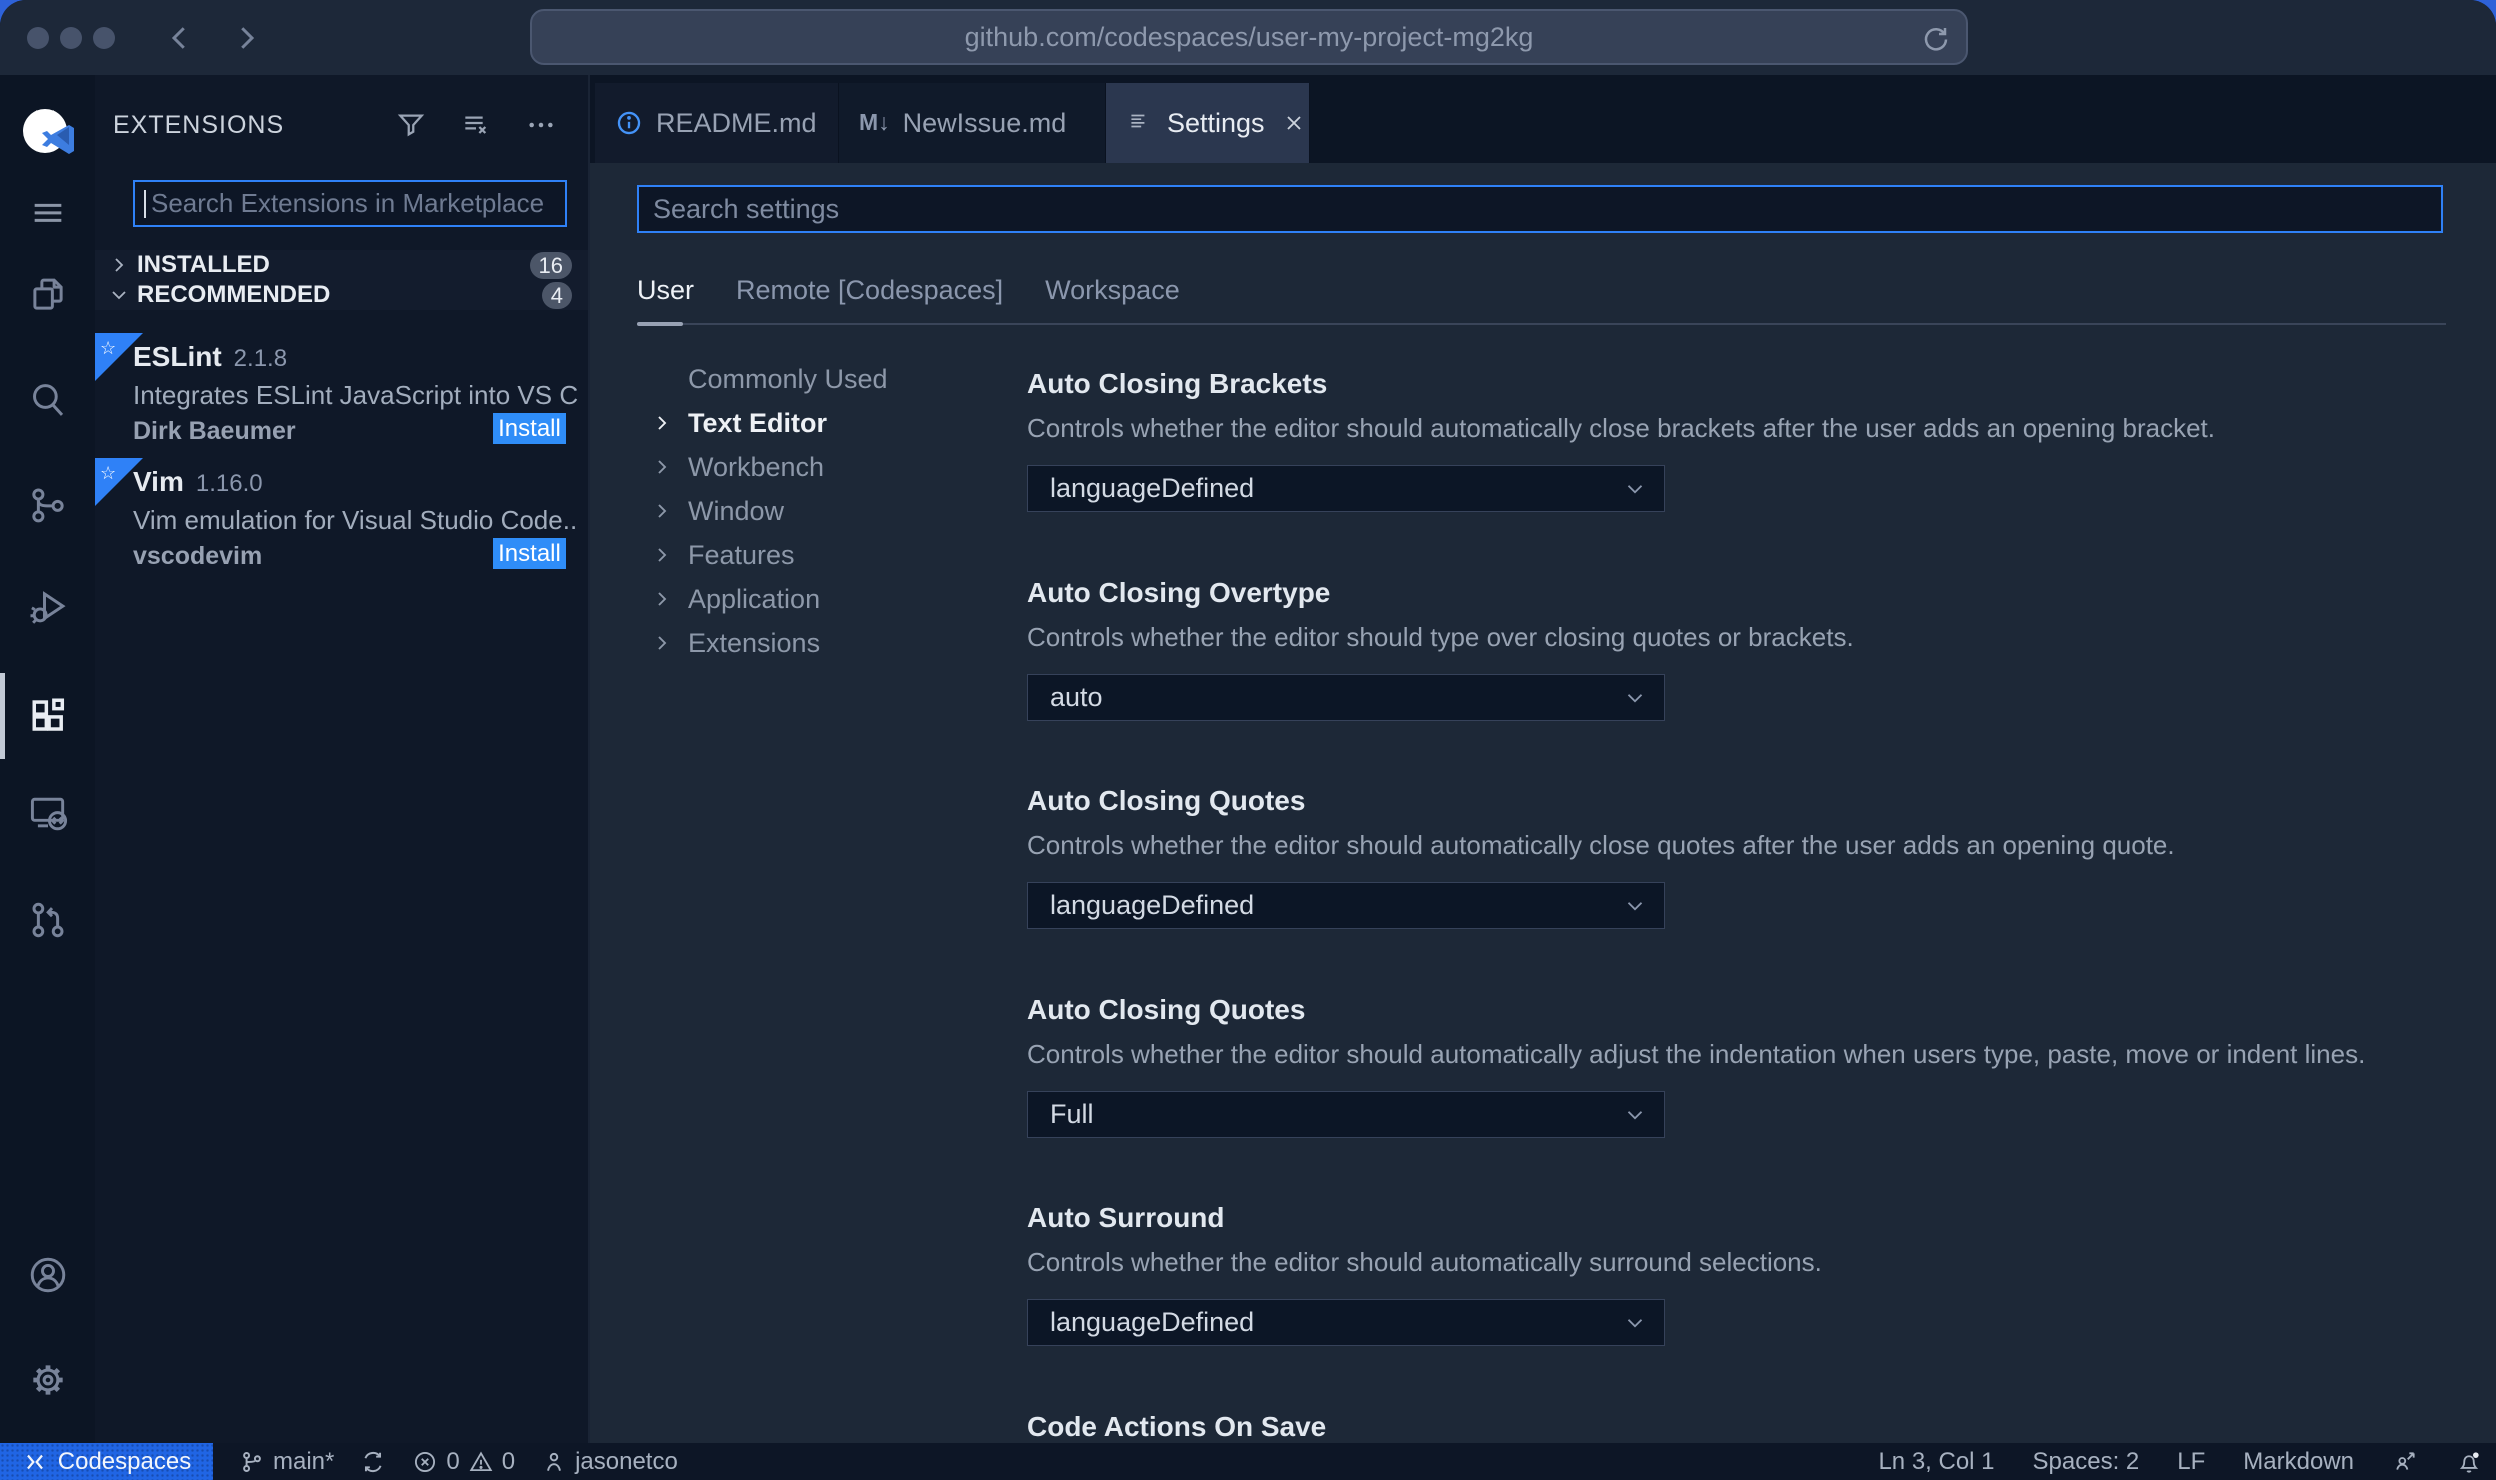 Image resolution: width=2496 pixels, height=1480 pixels. I want to click on menu-icon, so click(47, 212).